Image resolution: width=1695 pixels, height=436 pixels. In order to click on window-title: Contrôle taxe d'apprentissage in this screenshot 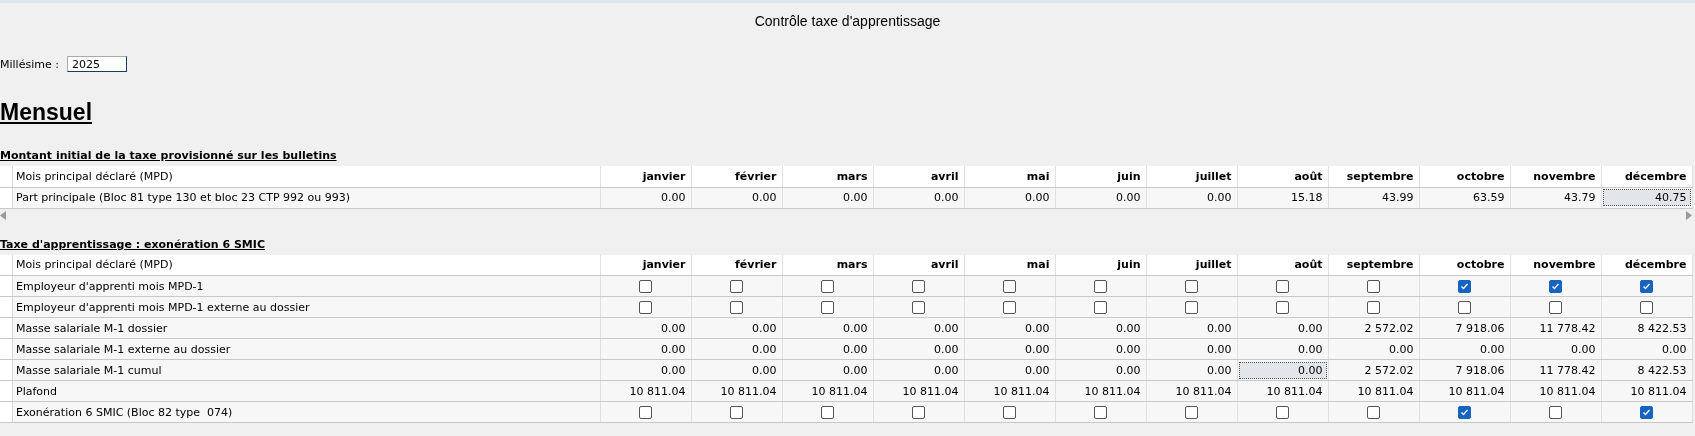, I will do `click(847, 21)`.